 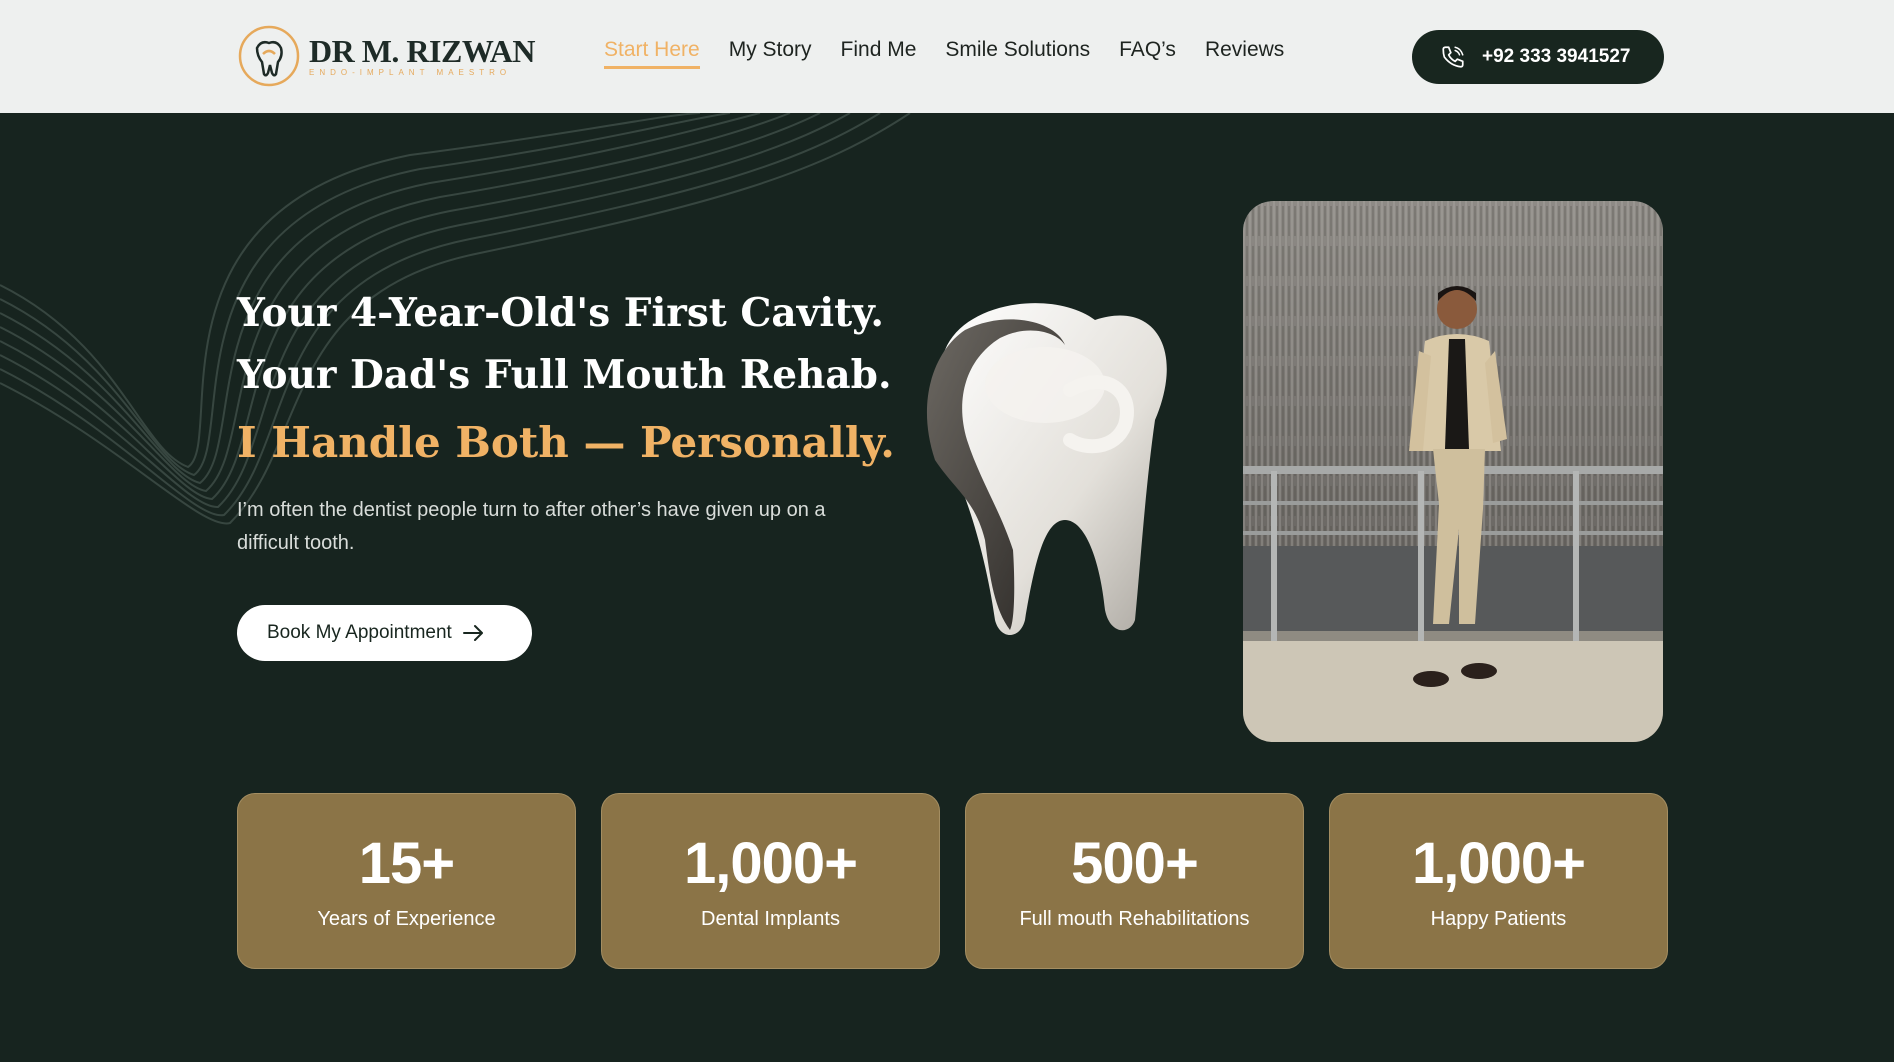 What do you see at coordinates (879, 53) in the screenshot?
I see `nav-find-me: Find Me` at bounding box center [879, 53].